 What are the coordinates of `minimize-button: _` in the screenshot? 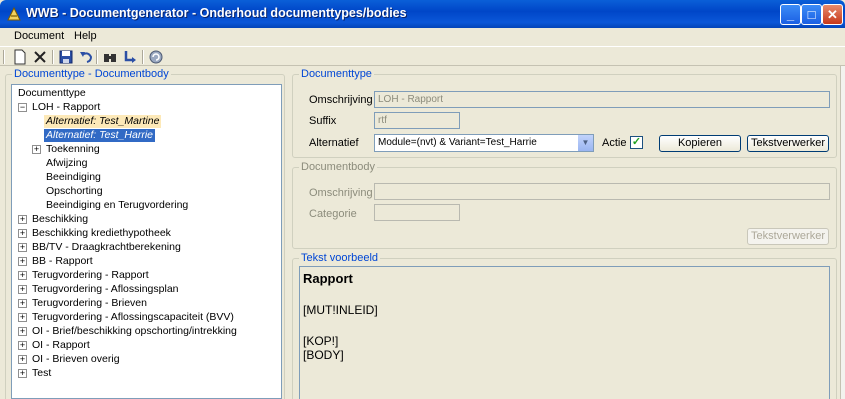 It's located at (790, 14).